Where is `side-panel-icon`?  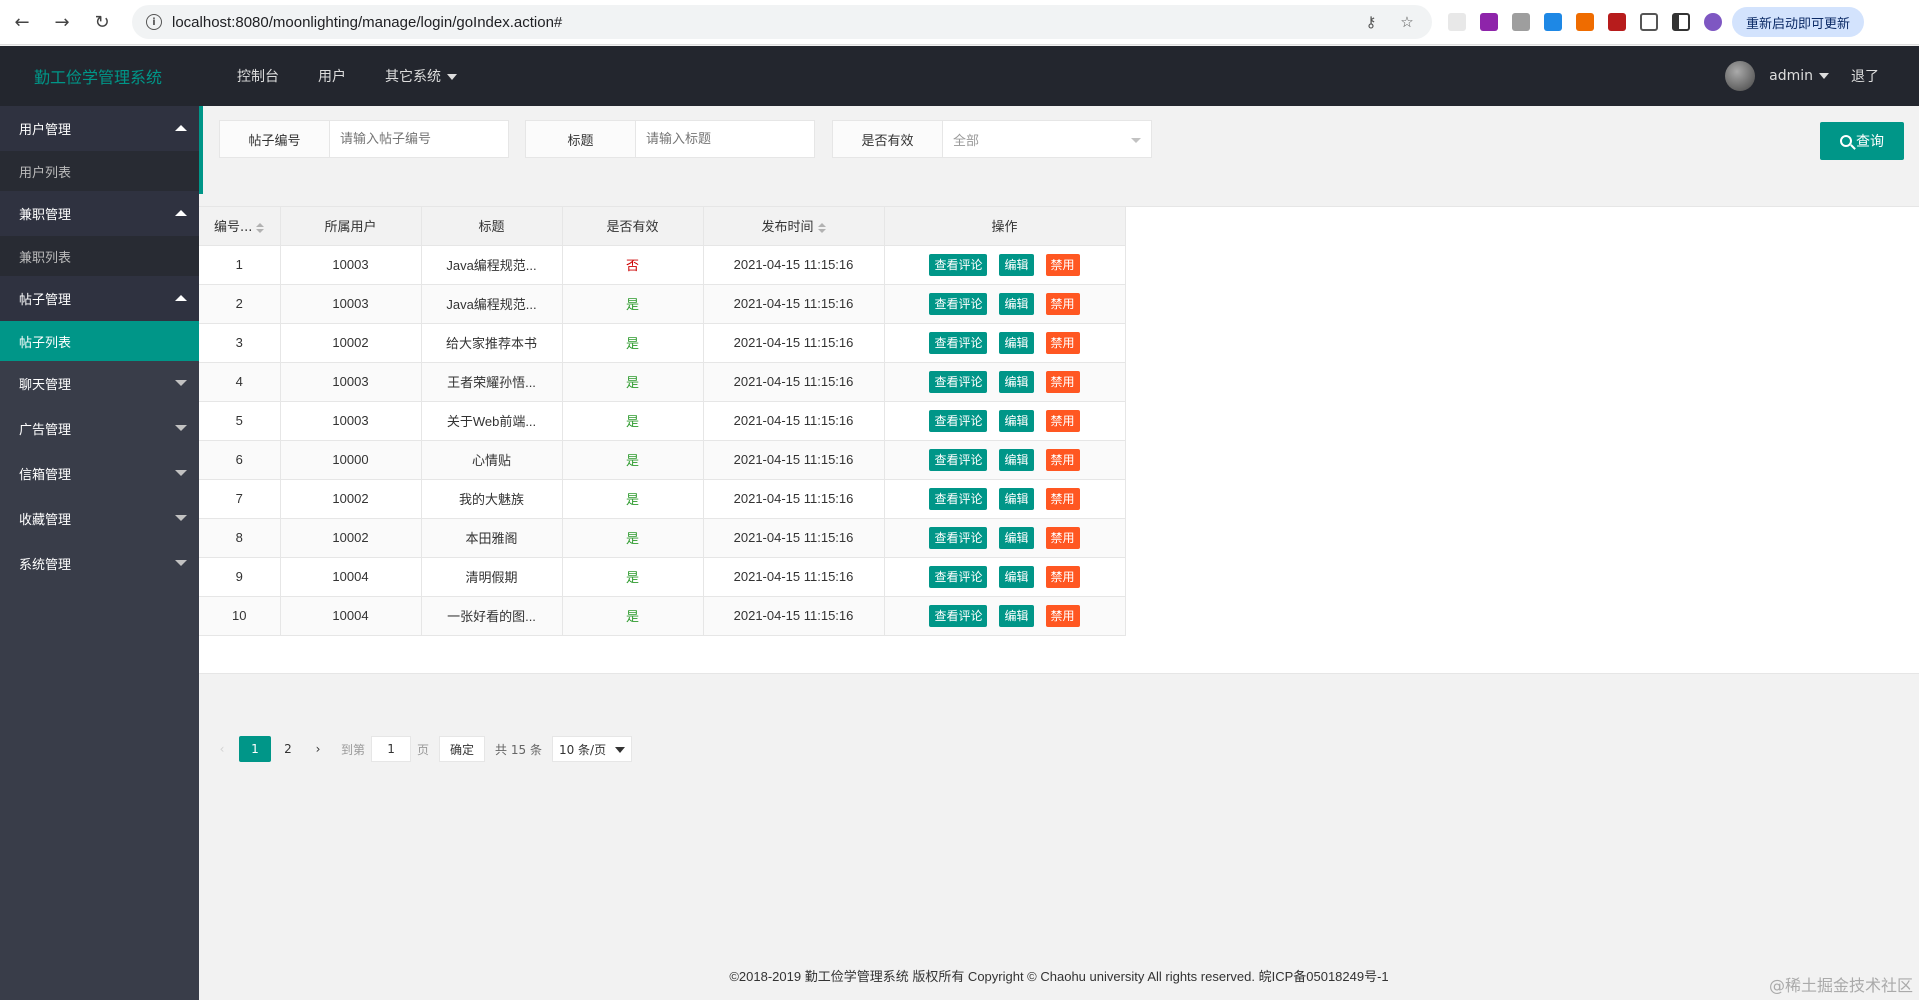
side-panel-icon is located at coordinates (1681, 22).